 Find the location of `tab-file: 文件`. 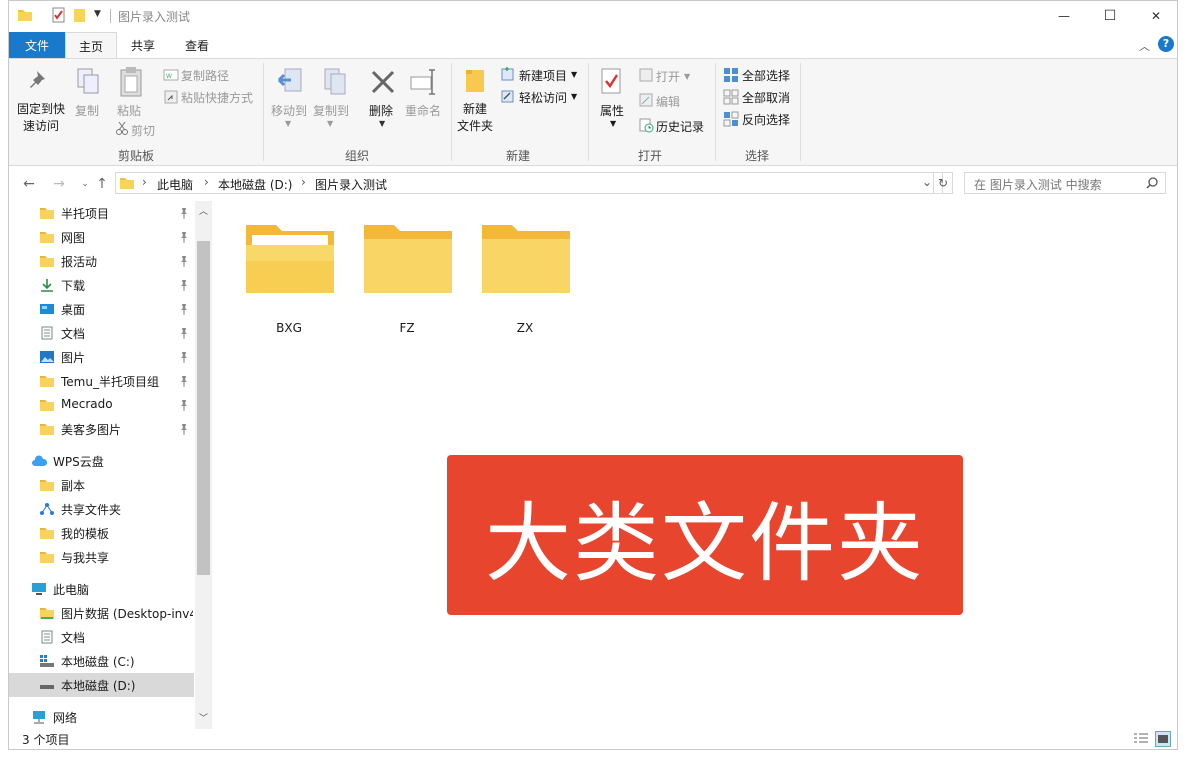

tab-file: 文件 is located at coordinates (37, 45).